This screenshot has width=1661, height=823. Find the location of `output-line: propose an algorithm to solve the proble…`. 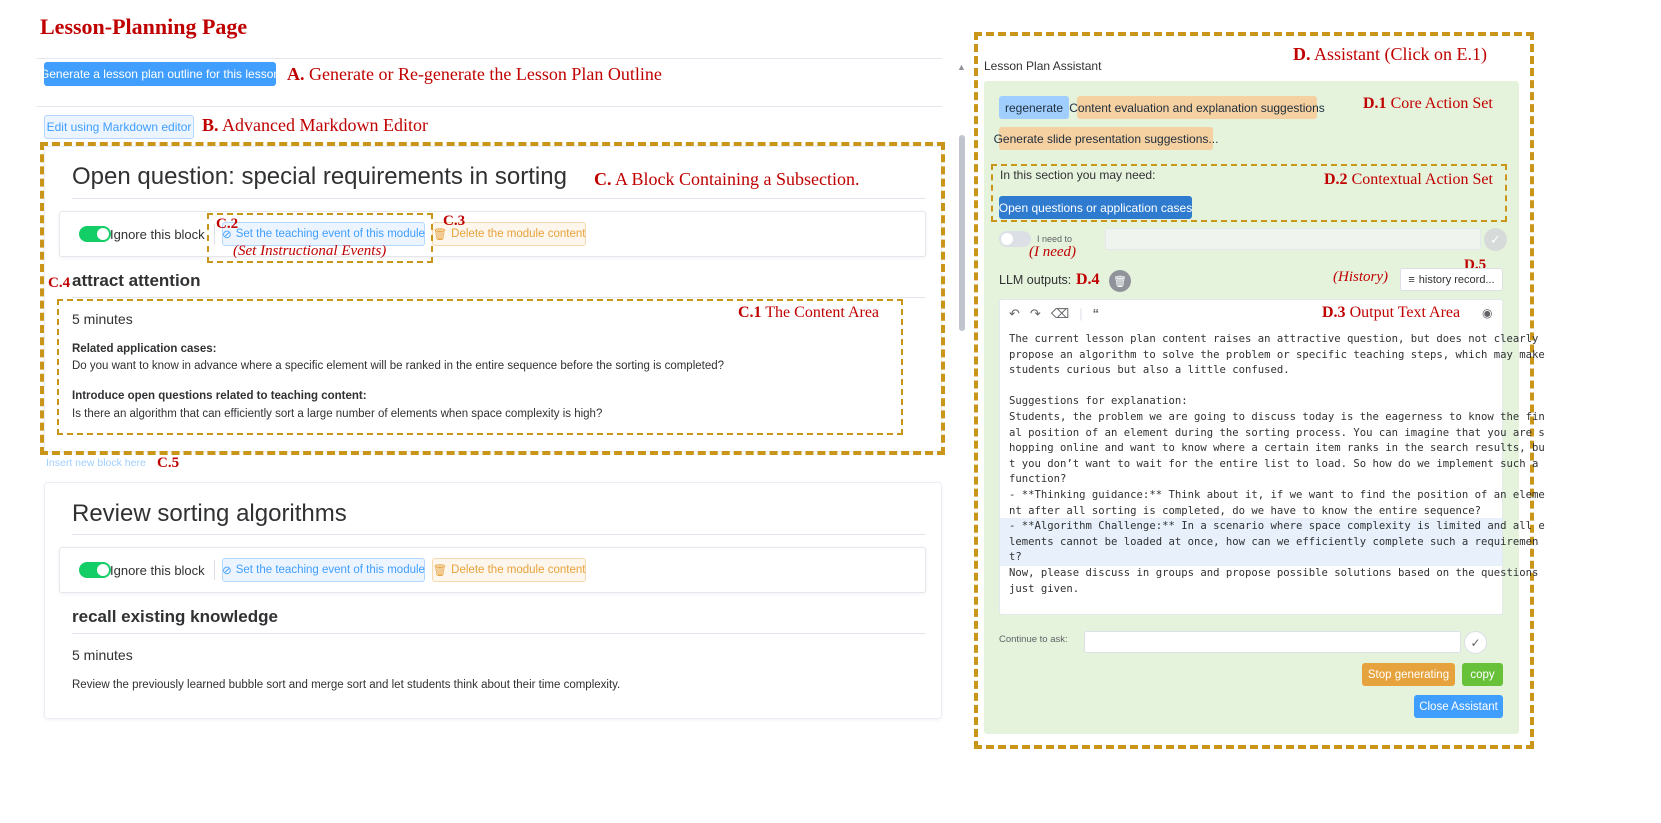

output-line: propose an algorithm to solve the proble… is located at coordinates (1277, 354).